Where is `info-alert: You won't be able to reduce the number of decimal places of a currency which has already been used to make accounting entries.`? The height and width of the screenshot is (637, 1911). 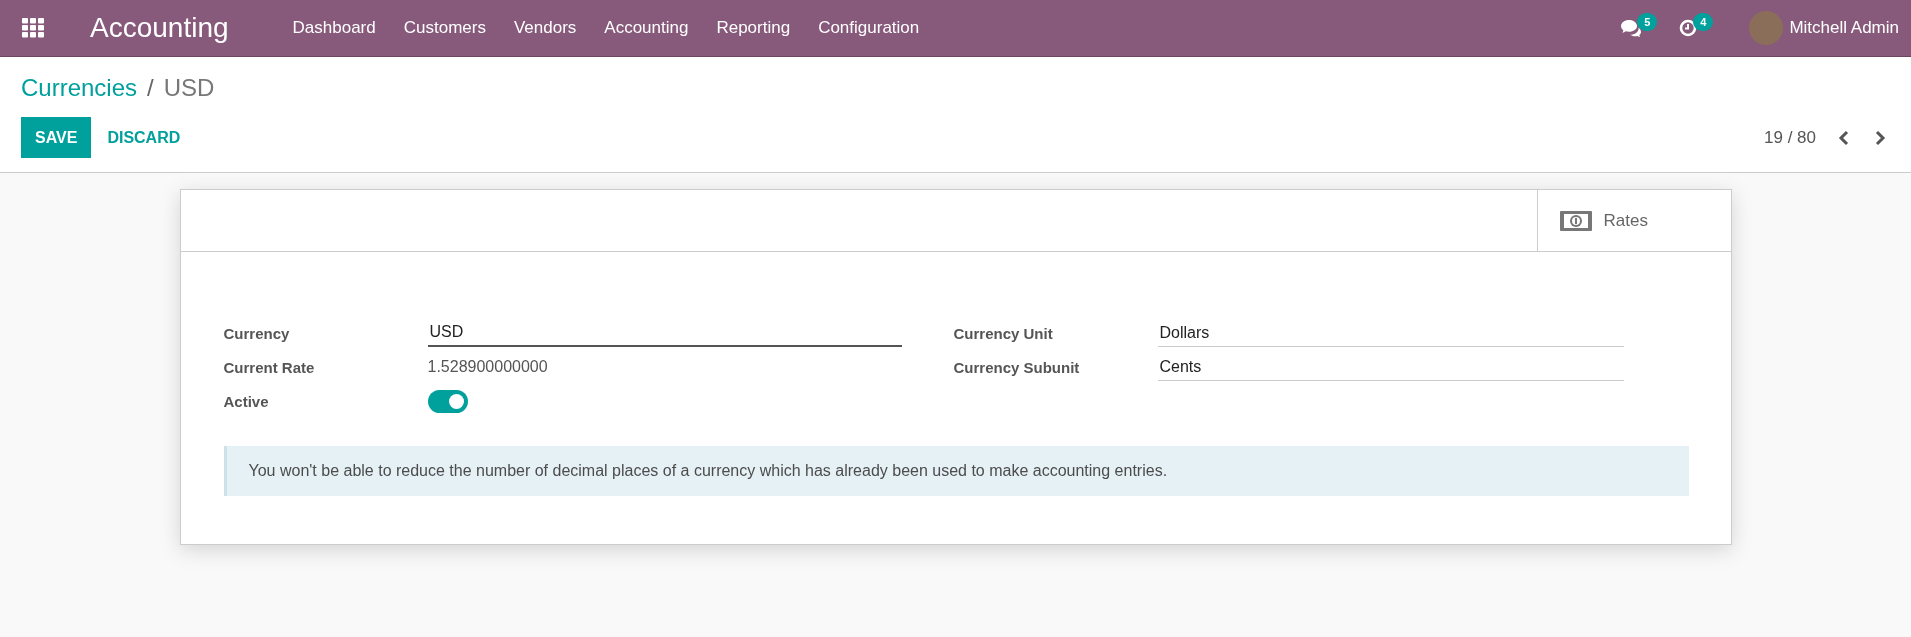
info-alert: You won't be able to reduce the number of decimal places of a currency which has already been used to make accounting entries. is located at coordinates (956, 471).